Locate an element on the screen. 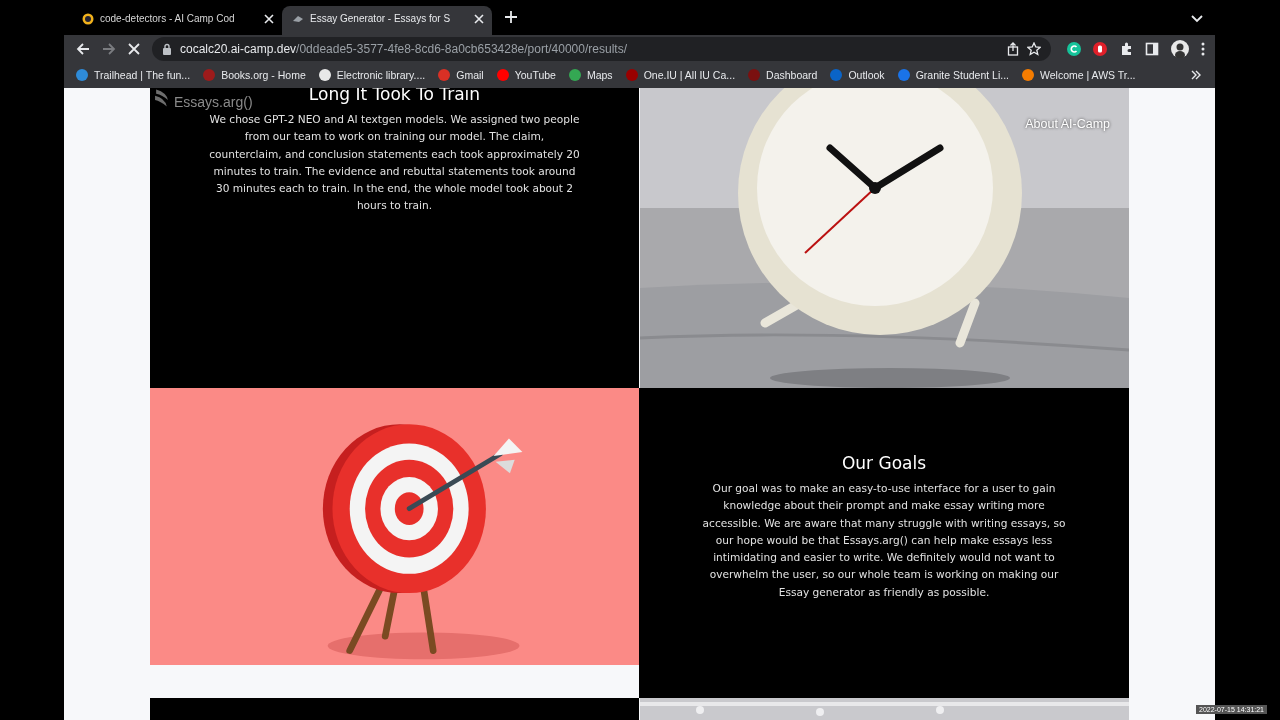 The width and height of the screenshot is (1280, 720). logo-text: Essays.arg() is located at coordinates (213, 102).